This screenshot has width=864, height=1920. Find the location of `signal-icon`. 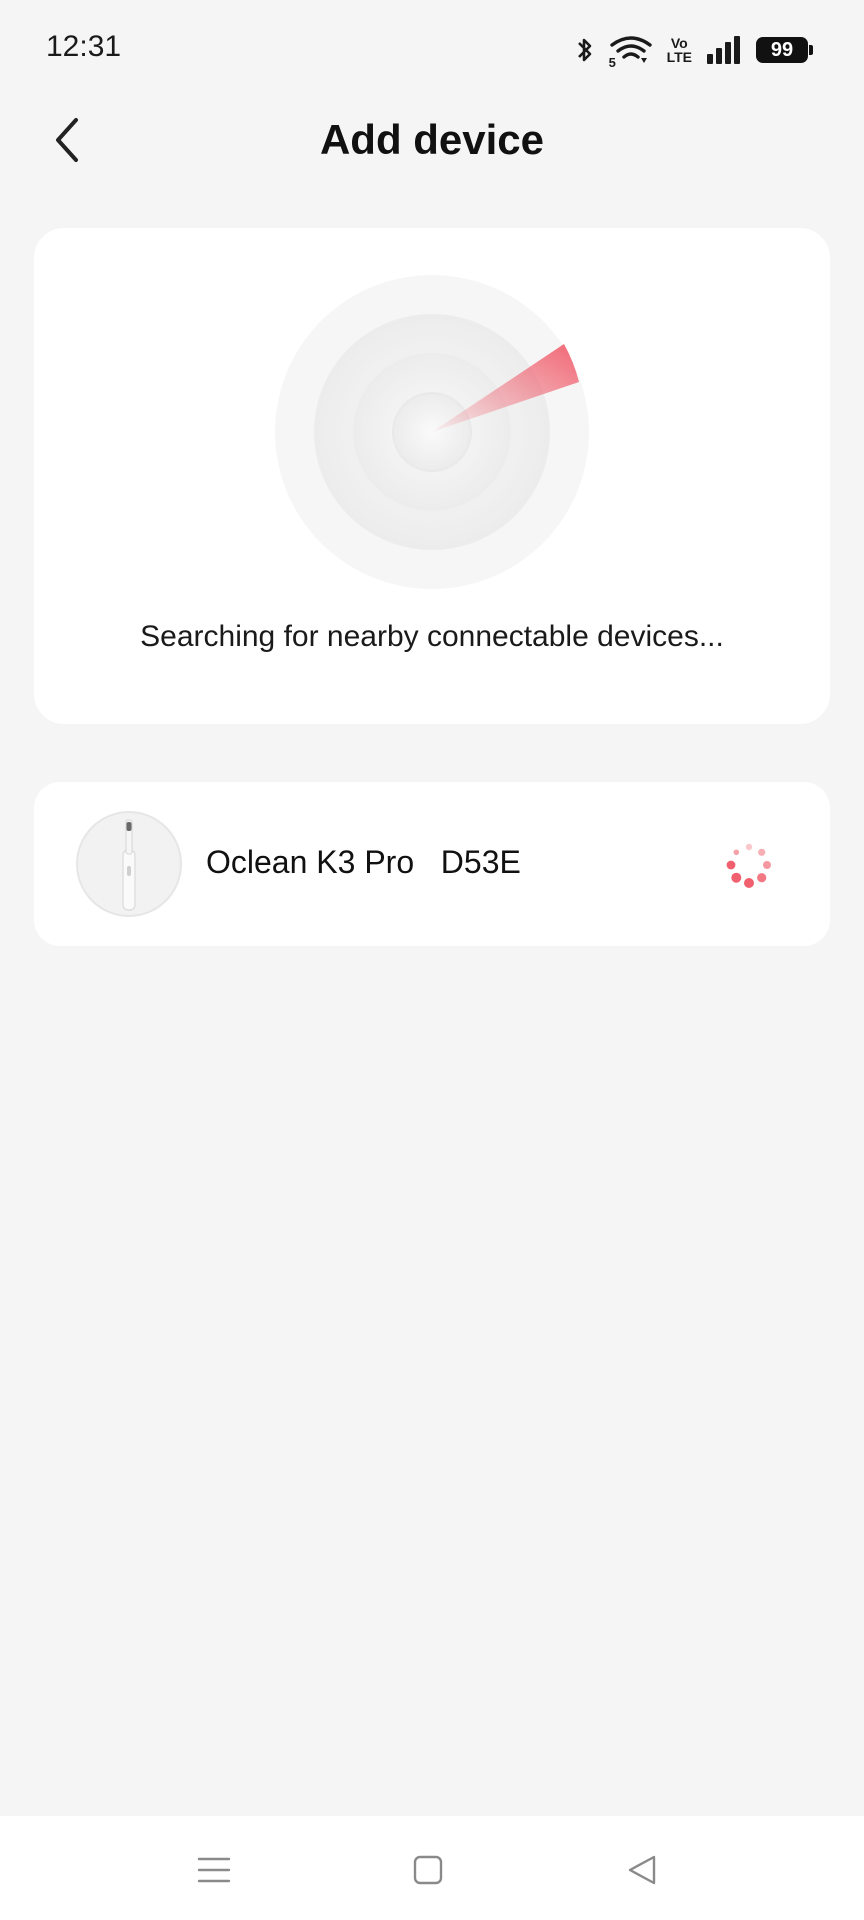

signal-icon is located at coordinates (723, 50).